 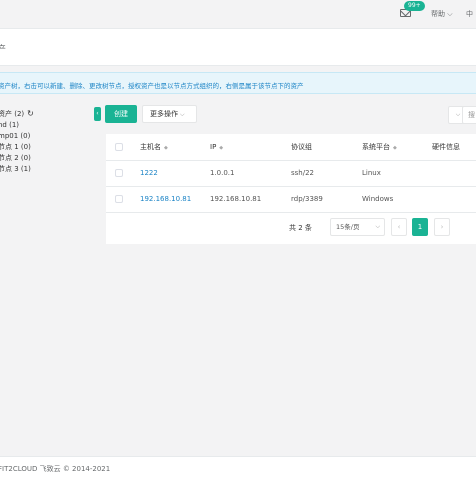 What do you see at coordinates (238, 47) in the screenshot?
I see `page-title-bar: 产` at bounding box center [238, 47].